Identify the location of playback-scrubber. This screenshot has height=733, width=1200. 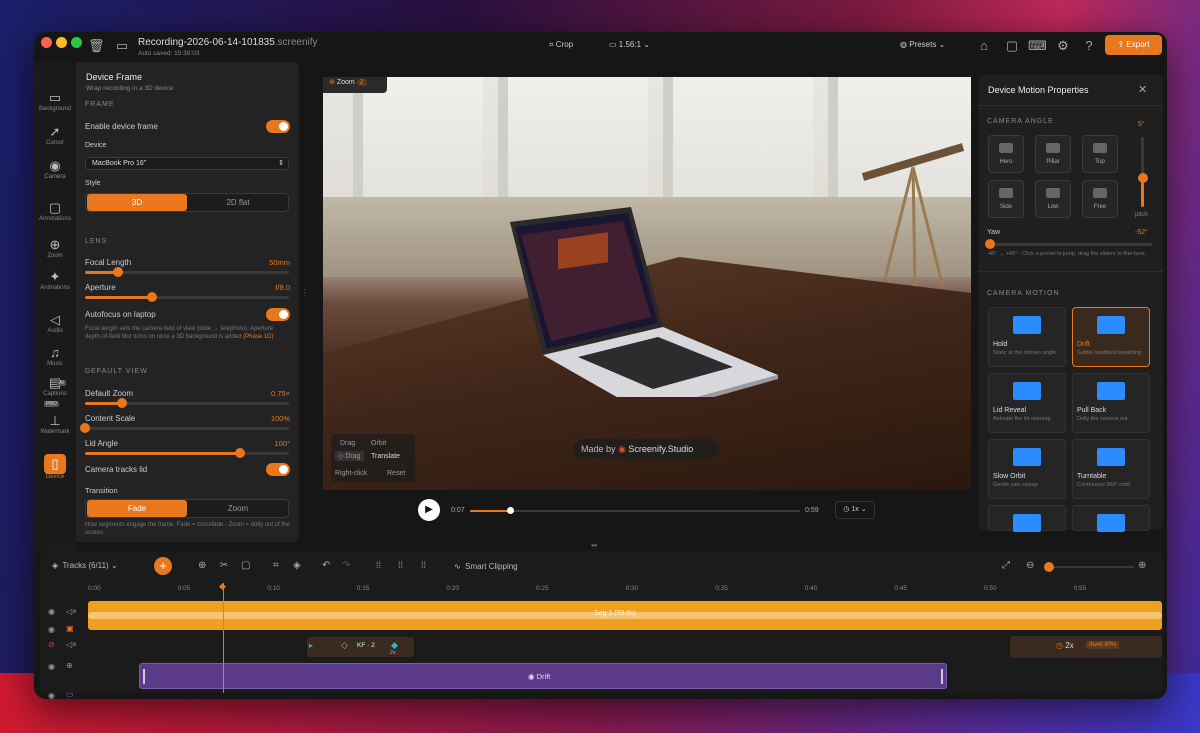
(635, 510).